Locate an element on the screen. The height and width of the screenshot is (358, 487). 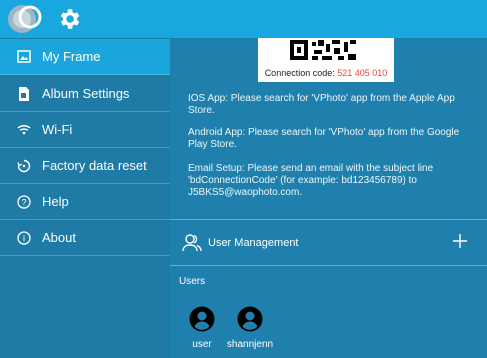
top-bar is located at coordinates (243, 19).